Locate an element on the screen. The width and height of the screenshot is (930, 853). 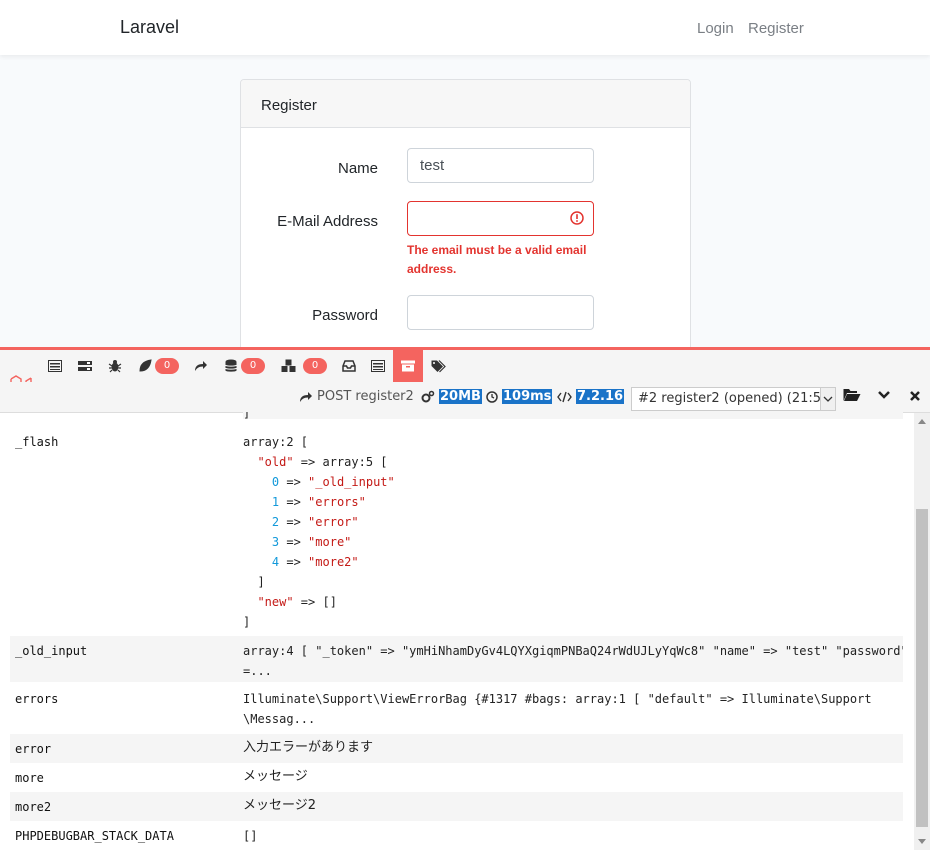
queries-count-badge: 0 is located at coordinates (253, 366).